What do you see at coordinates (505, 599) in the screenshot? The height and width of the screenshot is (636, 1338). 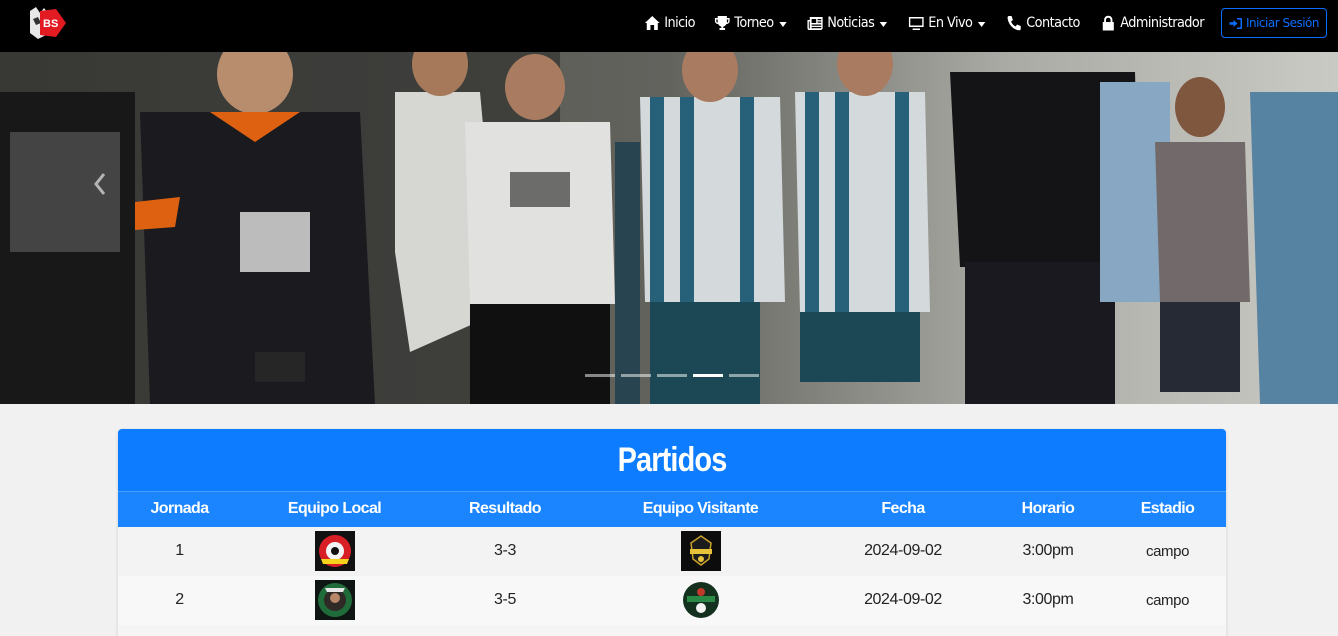 I see `result-cell: 3-5` at bounding box center [505, 599].